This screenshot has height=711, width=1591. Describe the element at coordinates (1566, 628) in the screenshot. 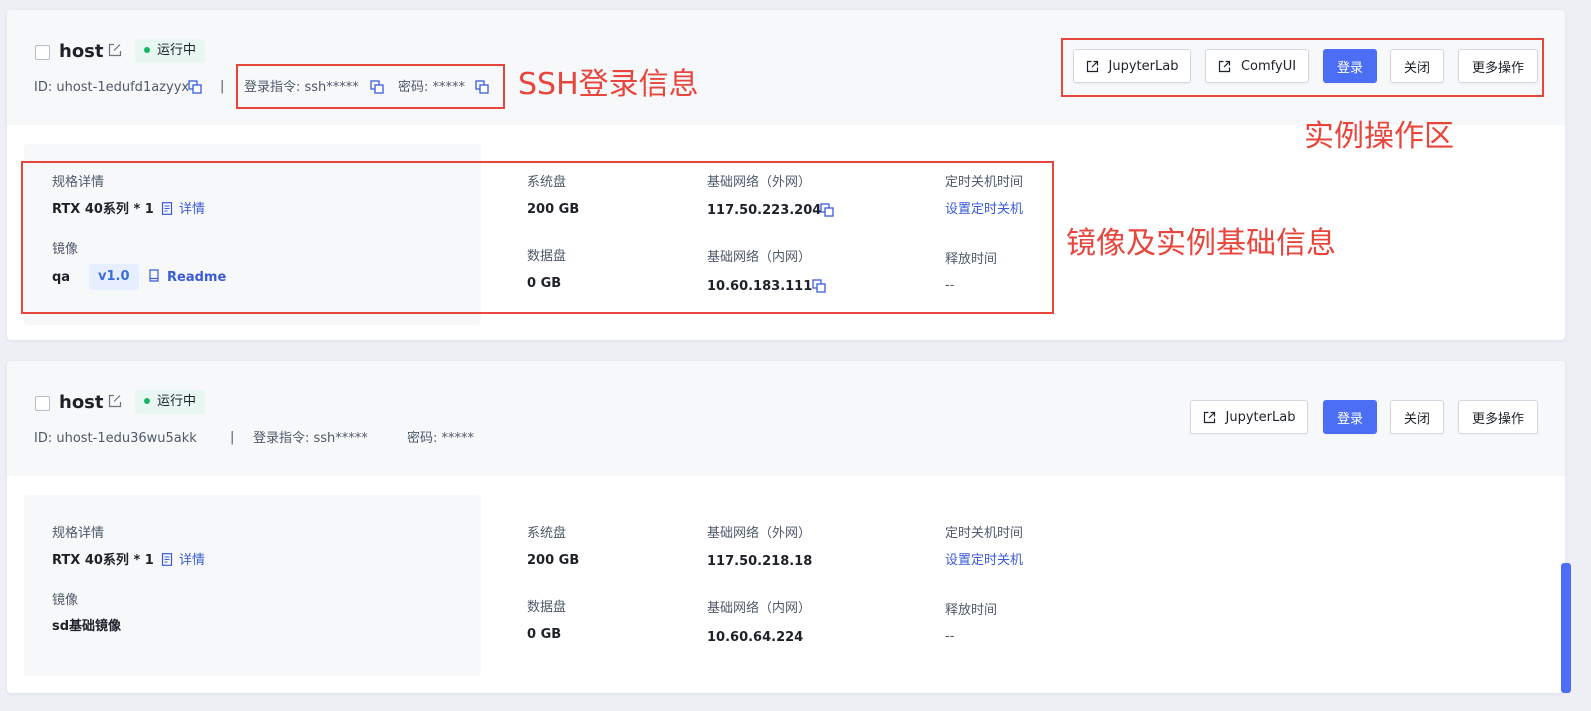

I see `scrollbar-thumb` at that location.